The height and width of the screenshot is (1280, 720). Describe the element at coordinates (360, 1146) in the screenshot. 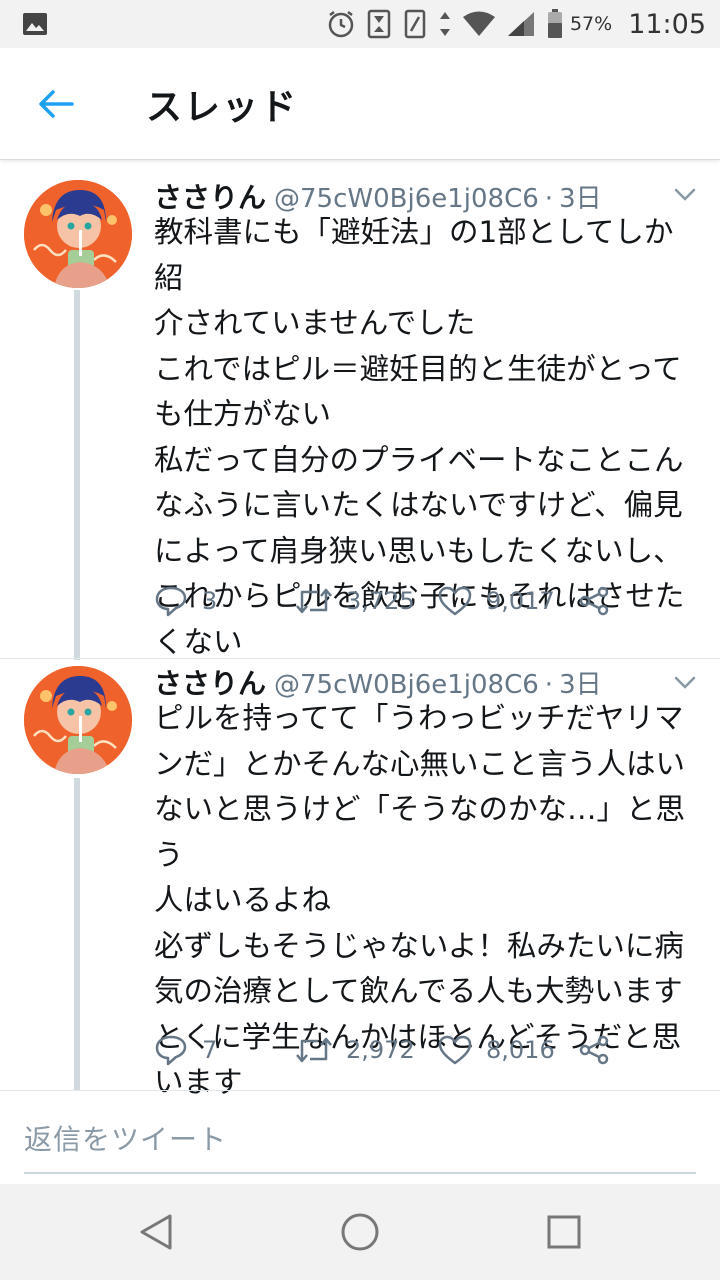

I see `reply-input: 返信をツイート` at that location.